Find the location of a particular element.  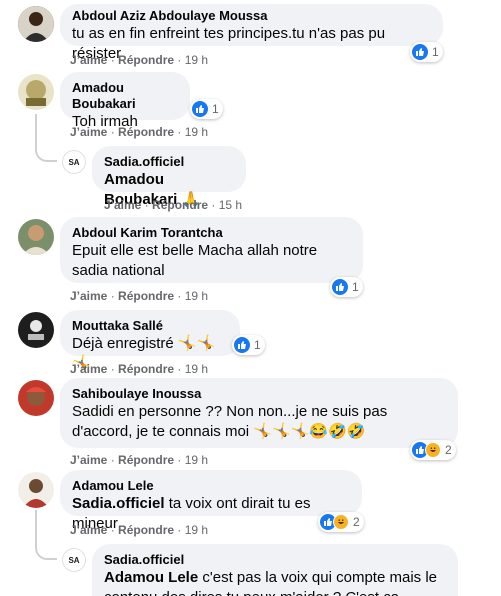

comment-author: Abdoul Karim Torantcha is located at coordinates (211, 233).